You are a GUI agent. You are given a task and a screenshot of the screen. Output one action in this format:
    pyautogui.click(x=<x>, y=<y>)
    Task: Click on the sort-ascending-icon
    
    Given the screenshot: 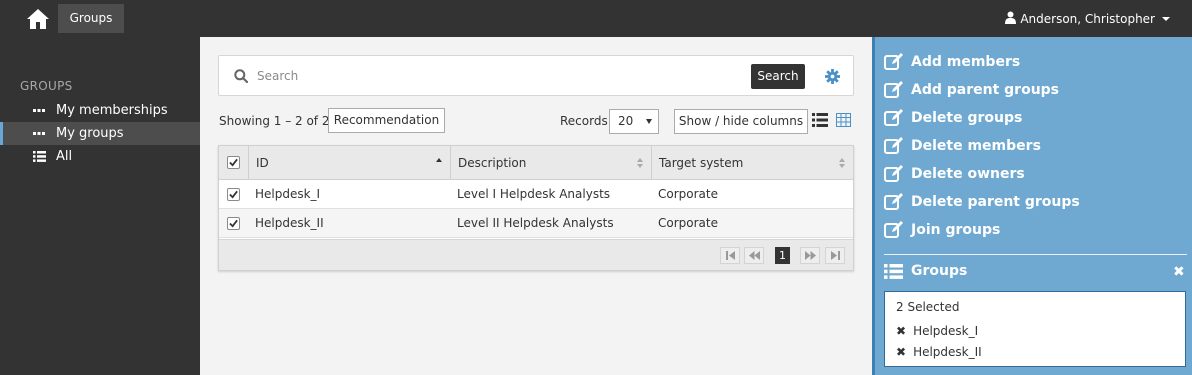 What is the action you would take?
    pyautogui.click(x=439, y=160)
    